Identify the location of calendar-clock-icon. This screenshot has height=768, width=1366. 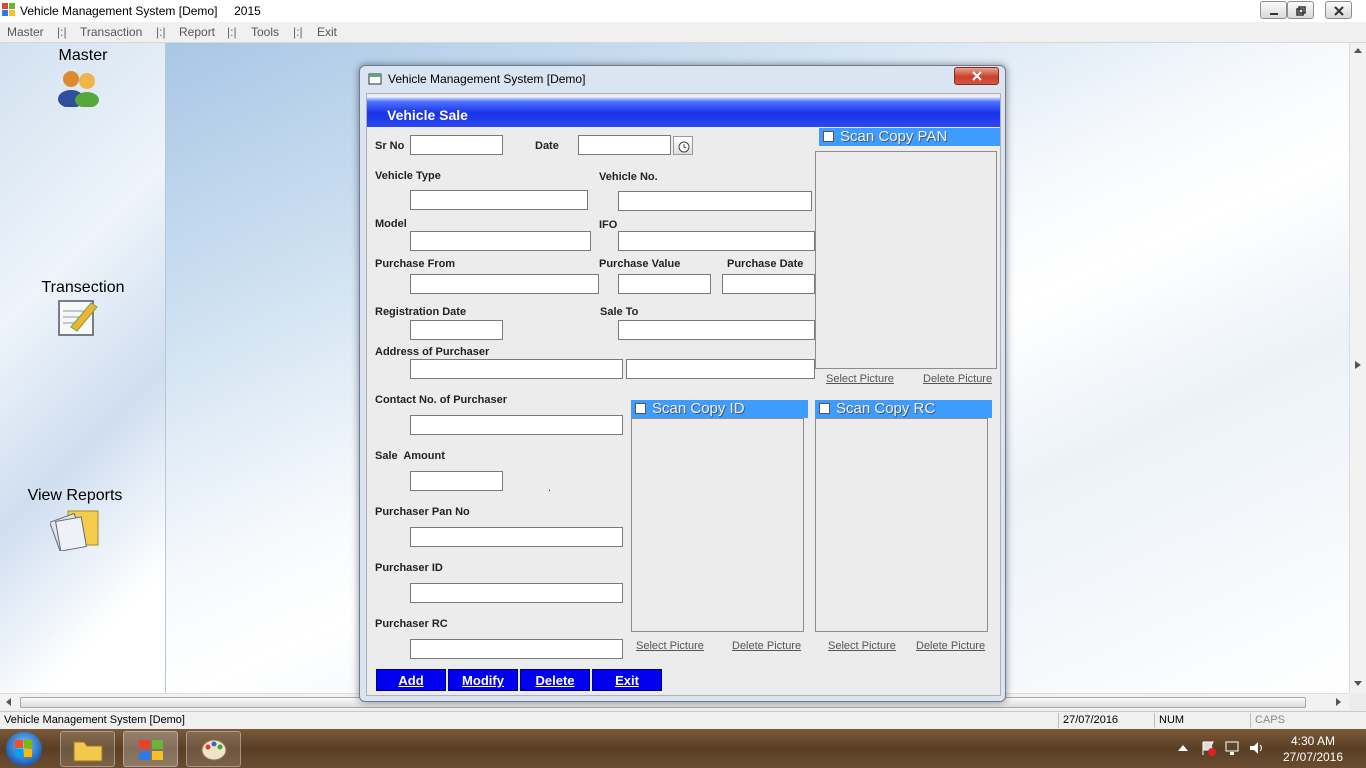
(684, 147).